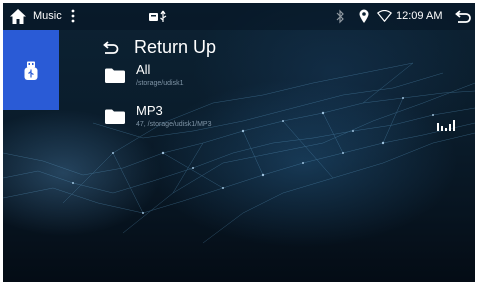  Describe the element at coordinates (143, 69) in the screenshot. I see `folder-name: All` at that location.